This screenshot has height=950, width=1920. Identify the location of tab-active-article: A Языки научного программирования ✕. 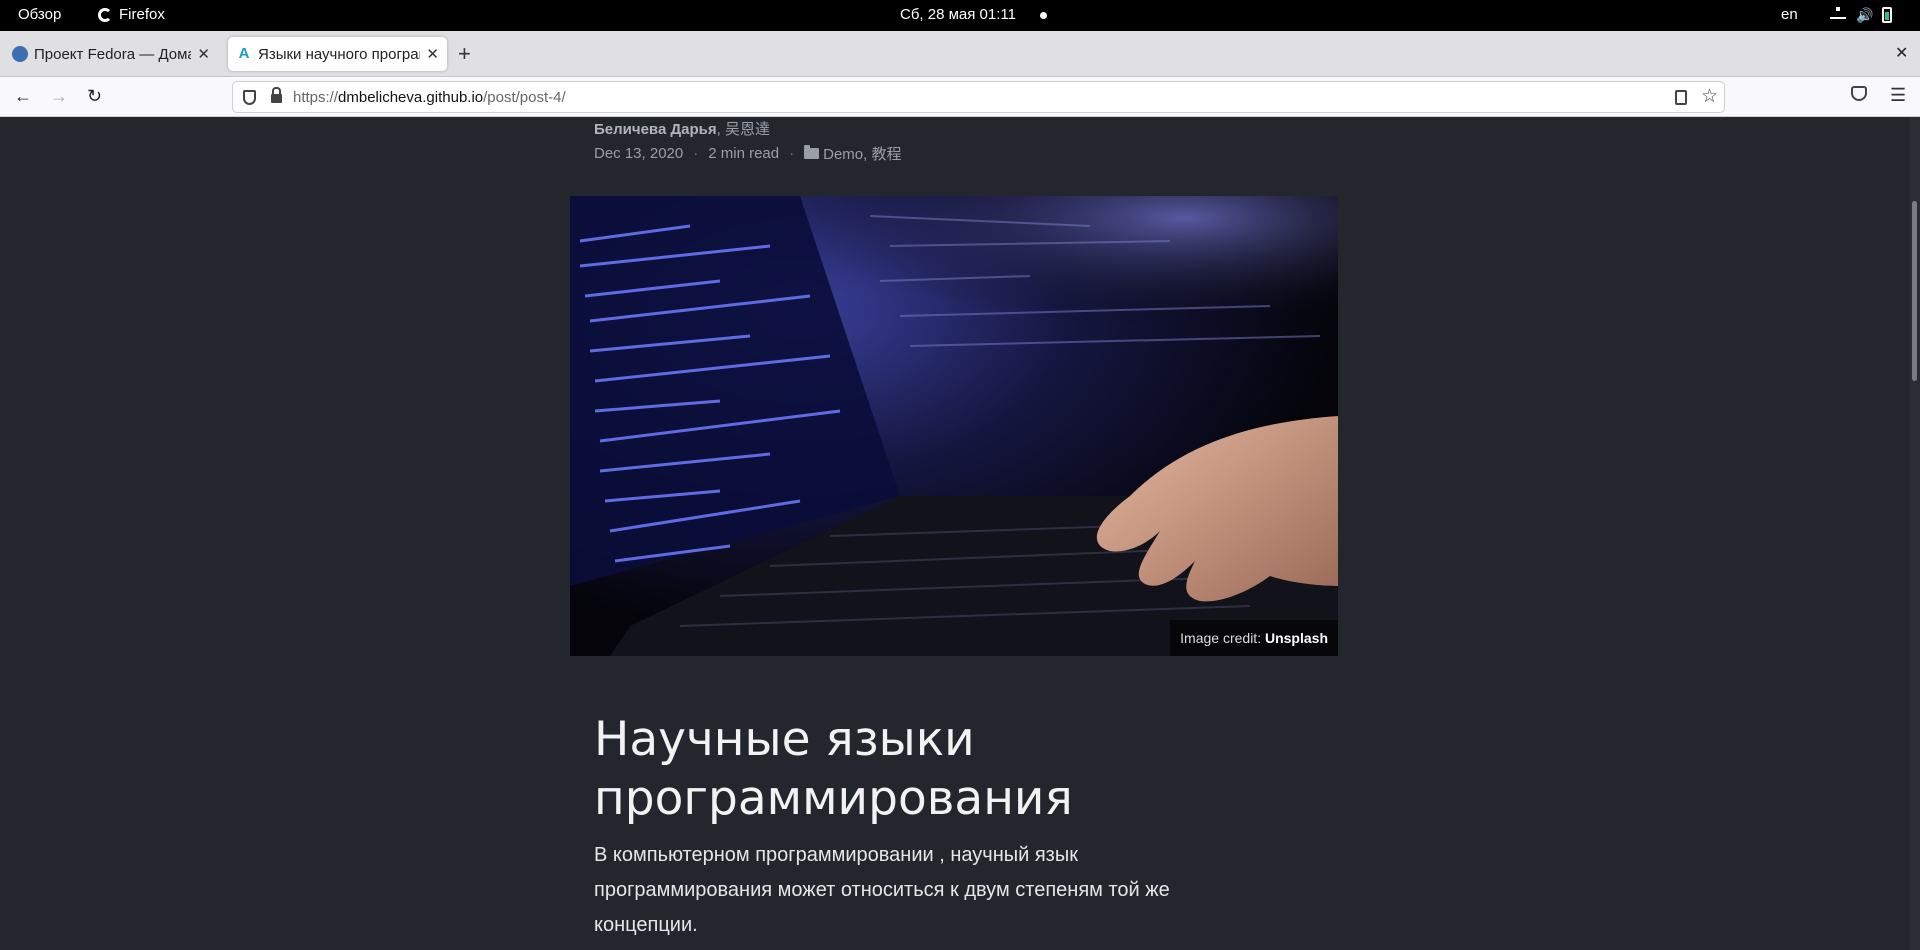
(337, 54).